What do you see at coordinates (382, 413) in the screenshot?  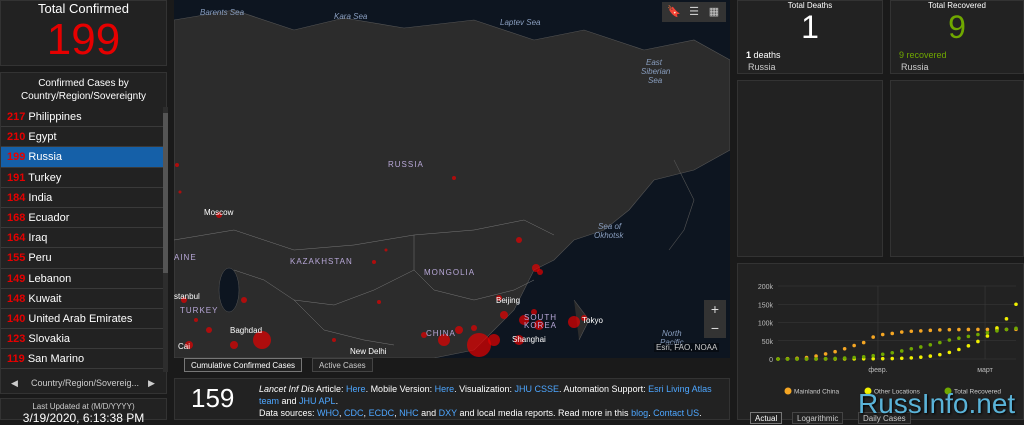 I see `ecdc-link: ECDC` at bounding box center [382, 413].